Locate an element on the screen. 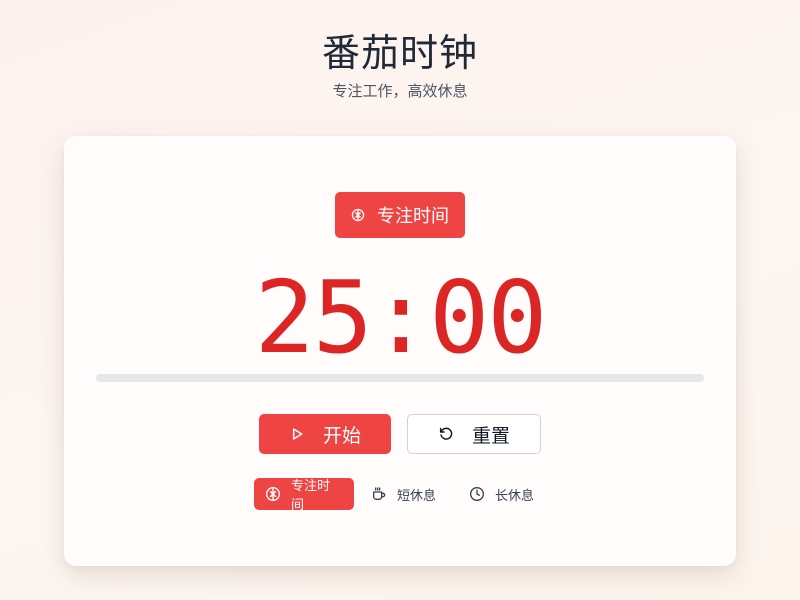 Image resolution: width=800 pixels, height=600 pixels. tab-focus-label: 专注时间 is located at coordinates (311, 496).